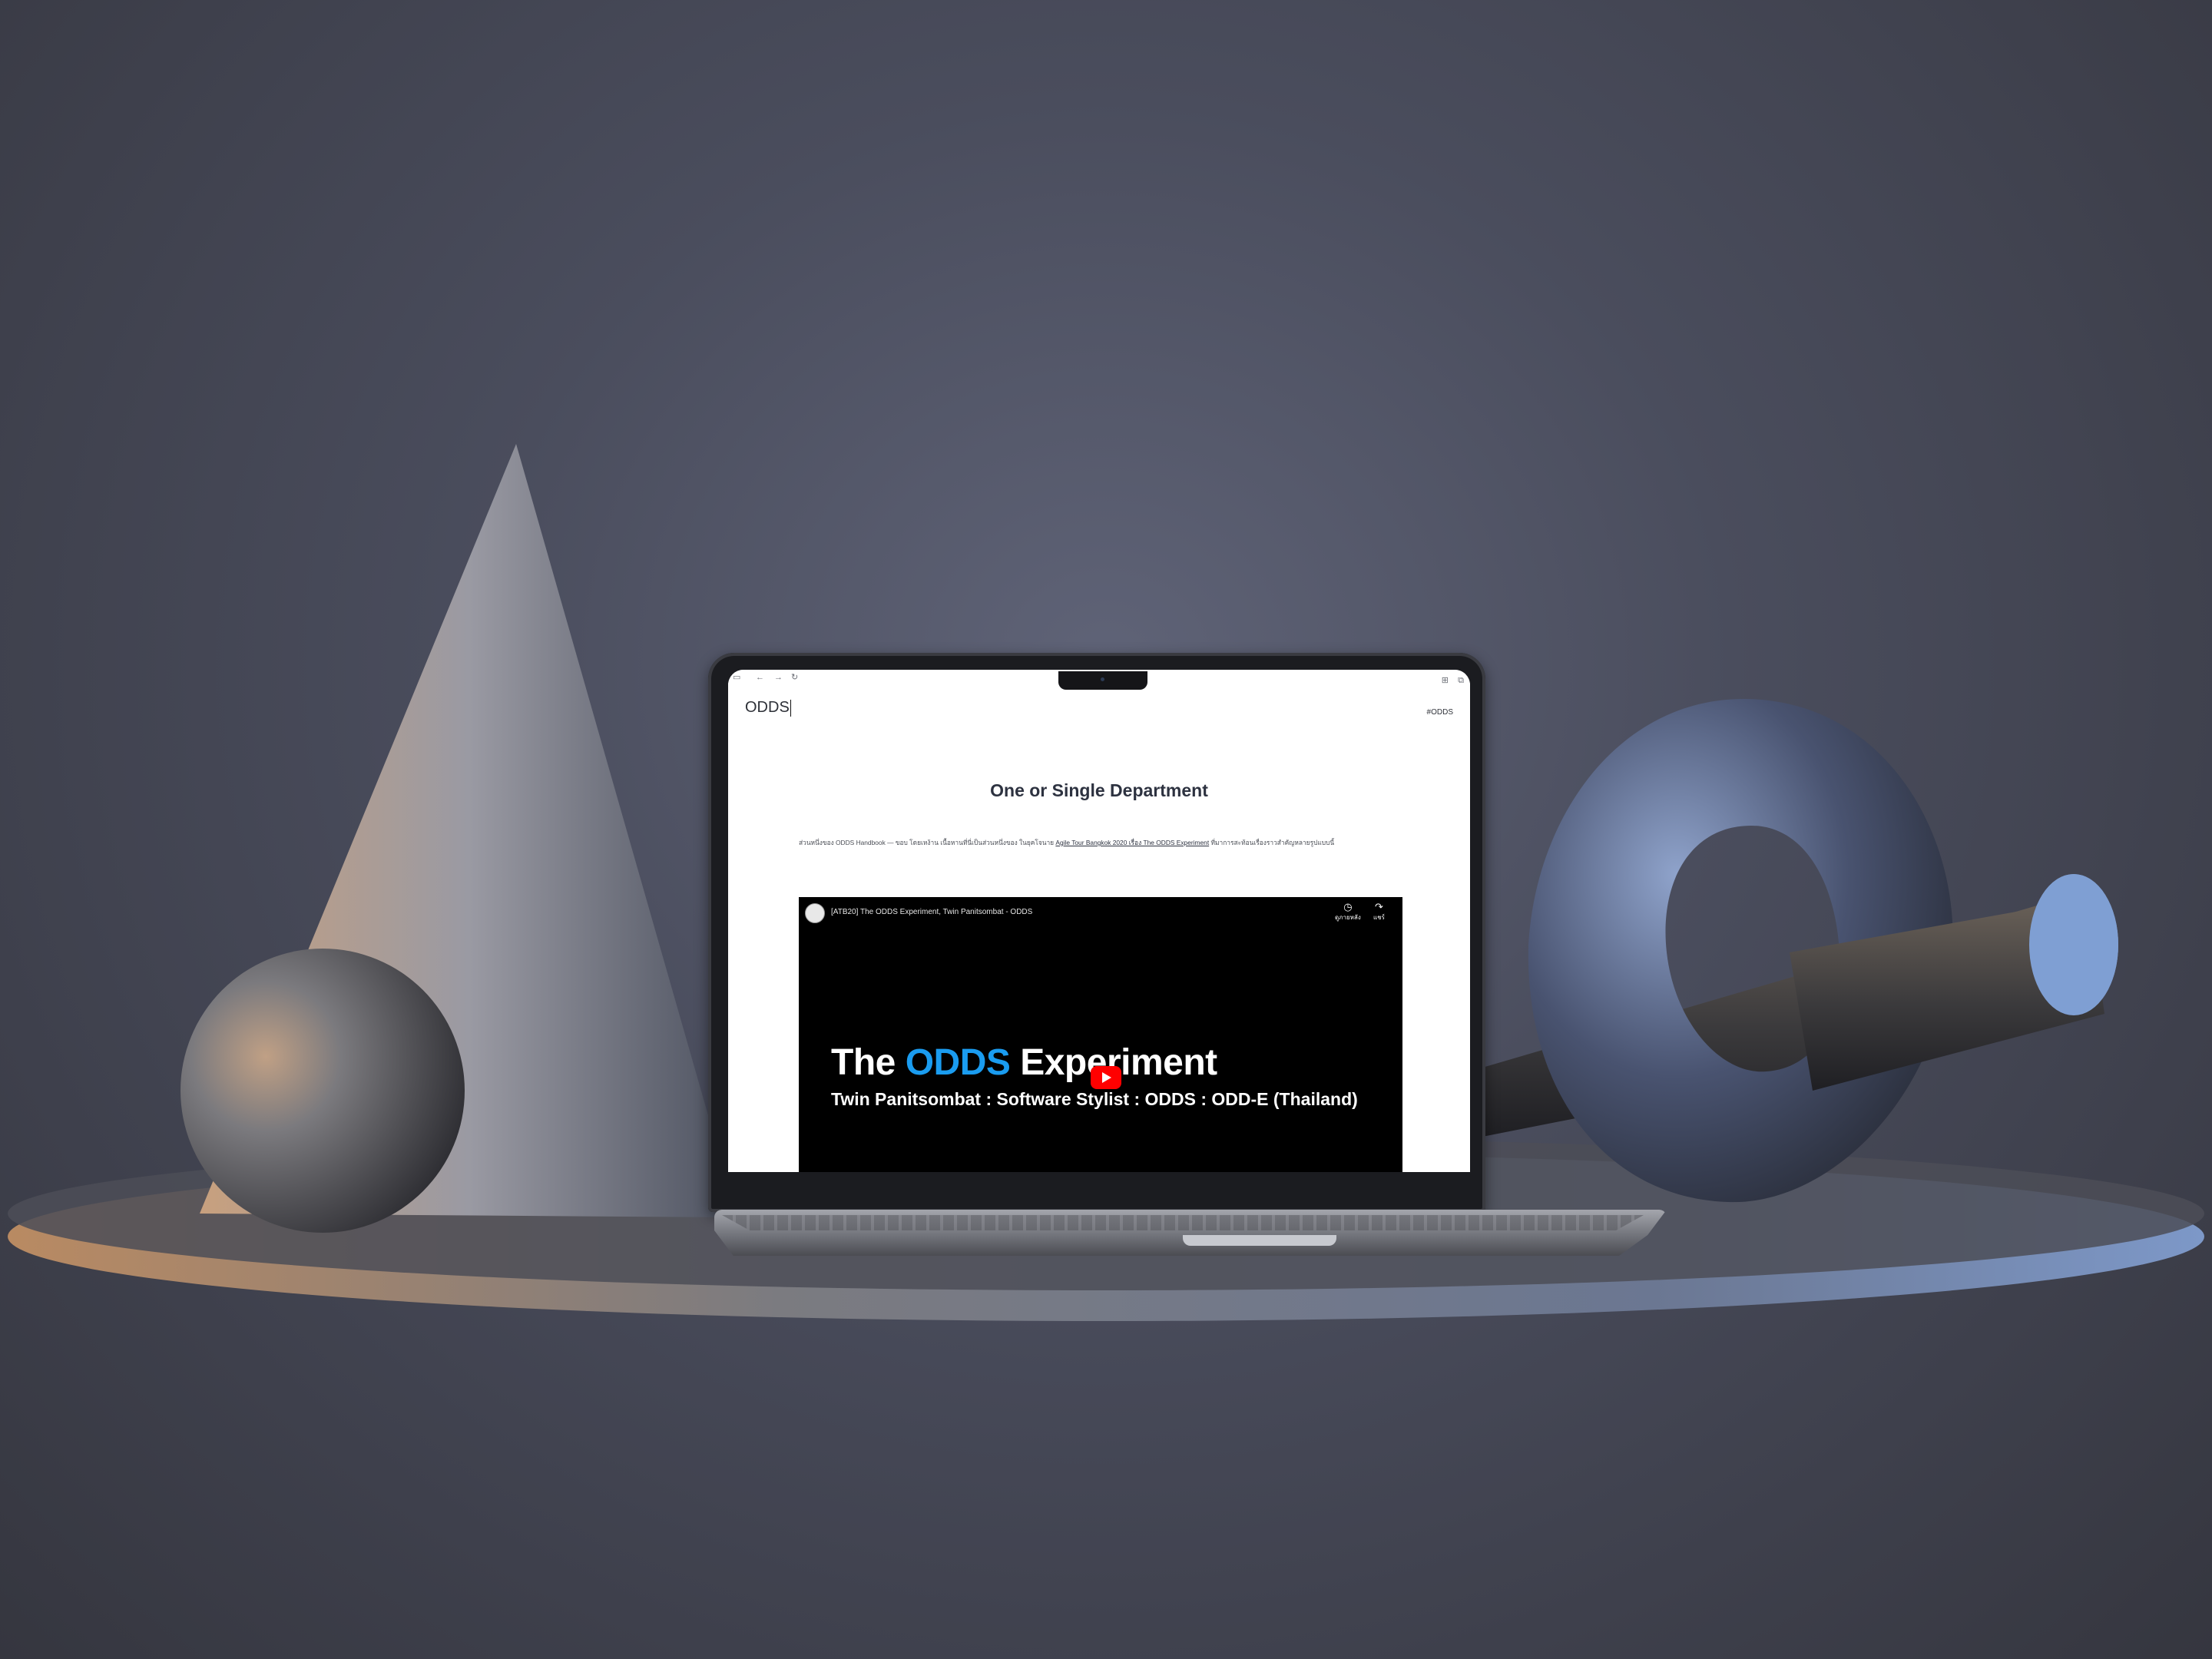 This screenshot has width=2212, height=1659. I want to click on laptop-keyboard, so click(1183, 1223).